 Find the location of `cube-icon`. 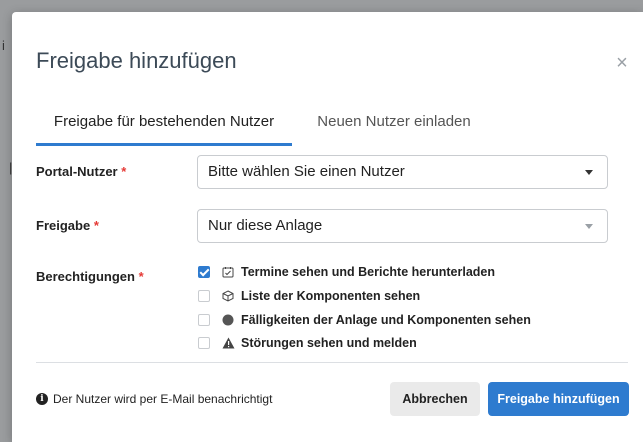

cube-icon is located at coordinates (228, 296).